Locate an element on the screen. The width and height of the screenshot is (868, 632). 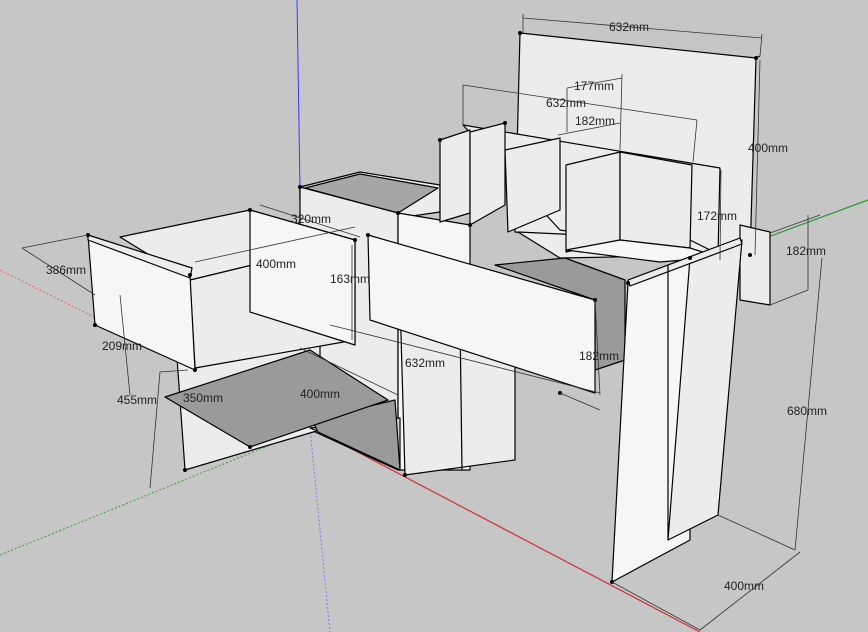
green-axis-dotted is located at coordinates (156, 491).